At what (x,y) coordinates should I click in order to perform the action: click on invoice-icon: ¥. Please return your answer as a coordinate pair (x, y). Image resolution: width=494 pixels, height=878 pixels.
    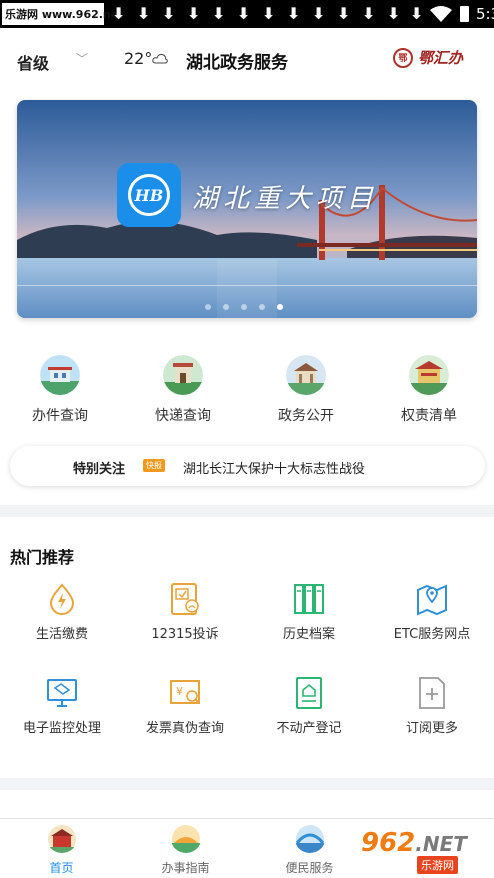
    Looking at the image, I should click on (185, 693).